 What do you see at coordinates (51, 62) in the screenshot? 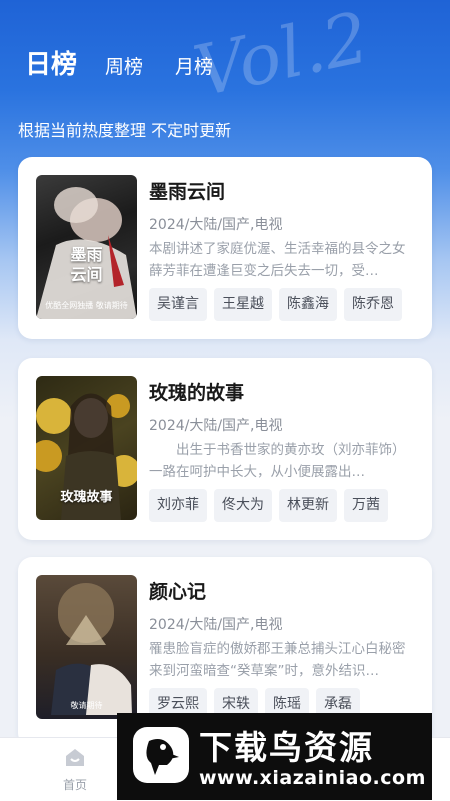
I see `tab-daily: 日榜` at bounding box center [51, 62].